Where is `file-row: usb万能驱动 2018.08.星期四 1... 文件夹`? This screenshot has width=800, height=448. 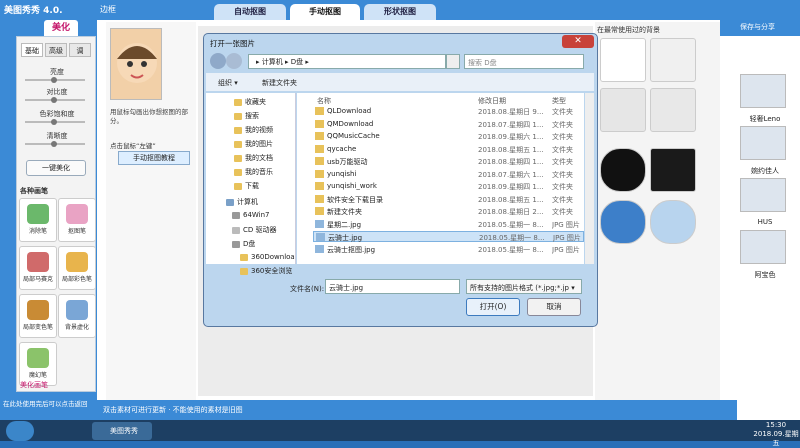
file-row: usb万能驱动 2018.08.星期四 1... 文件夹 is located at coordinates (448, 161).